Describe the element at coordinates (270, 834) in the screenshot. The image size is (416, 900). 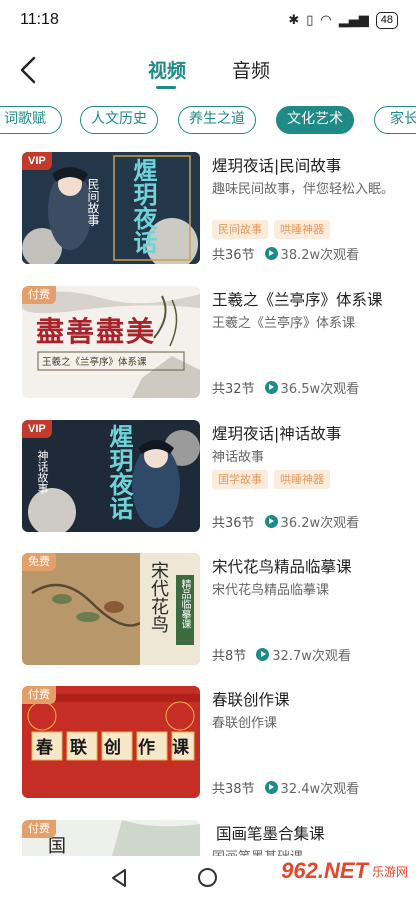
I see `course-title: 国画笔墨合集课` at that location.